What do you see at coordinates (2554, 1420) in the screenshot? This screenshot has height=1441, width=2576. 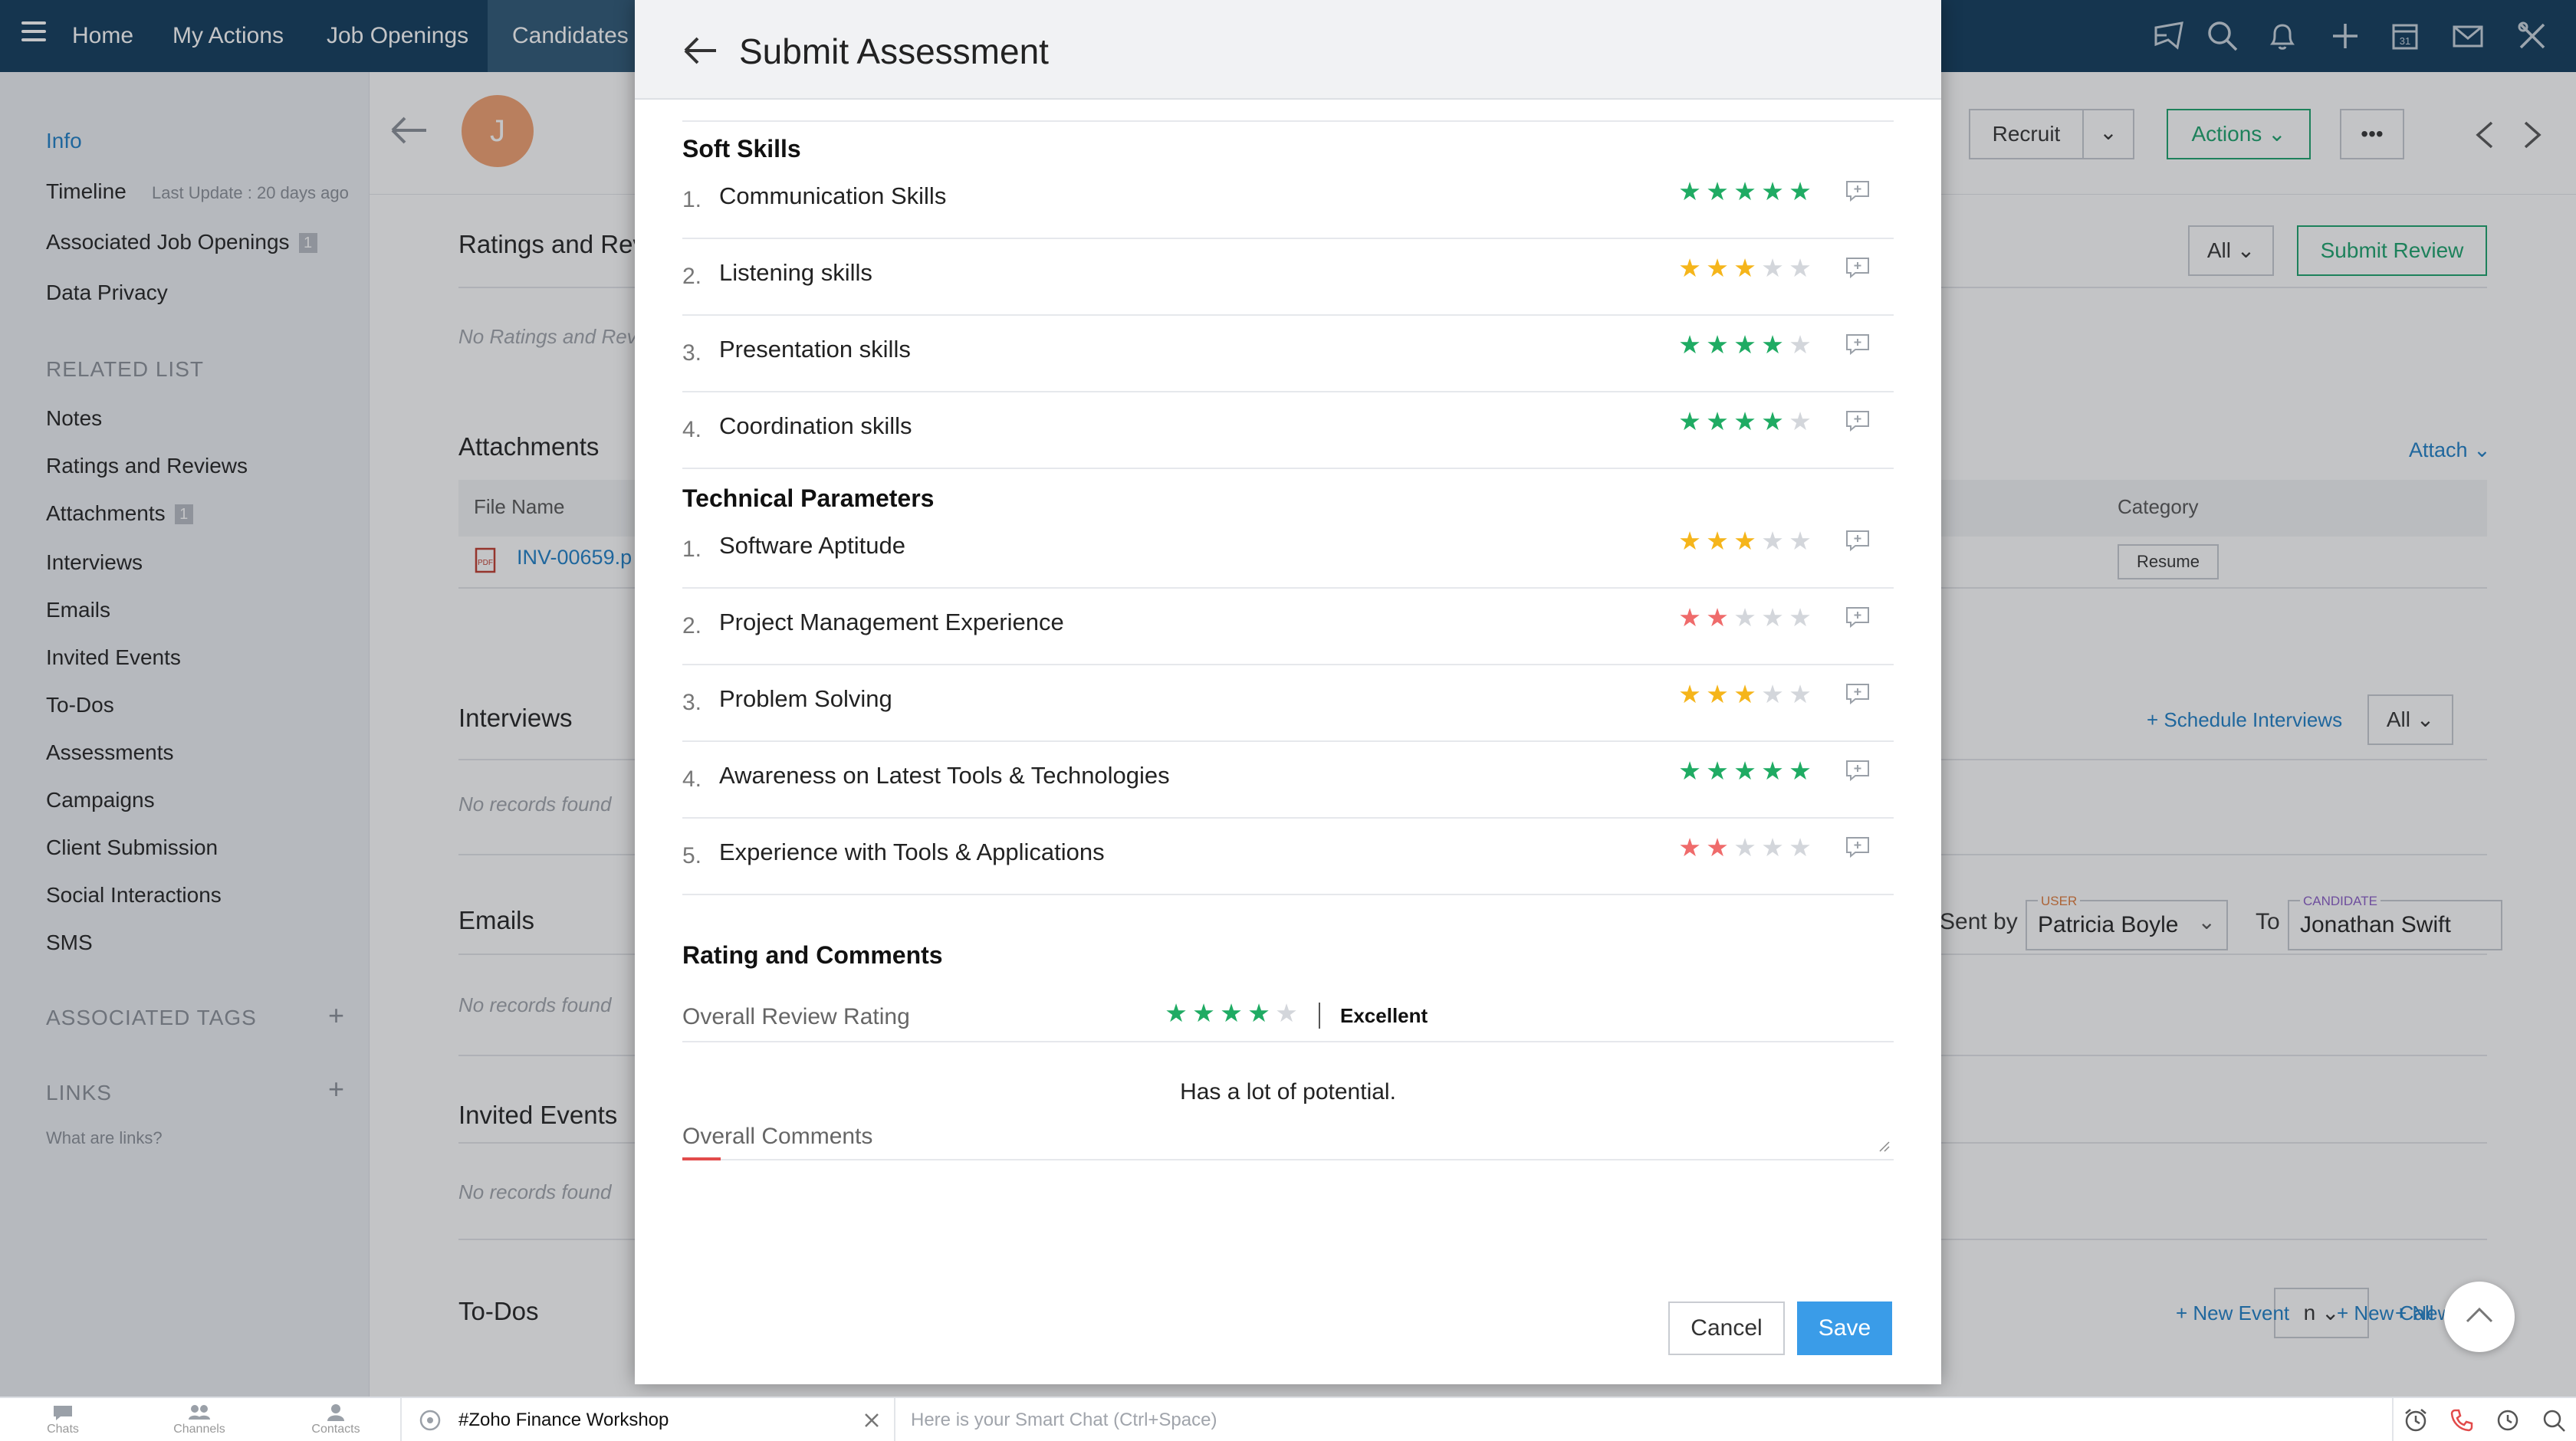 I see `search-icon` at bounding box center [2554, 1420].